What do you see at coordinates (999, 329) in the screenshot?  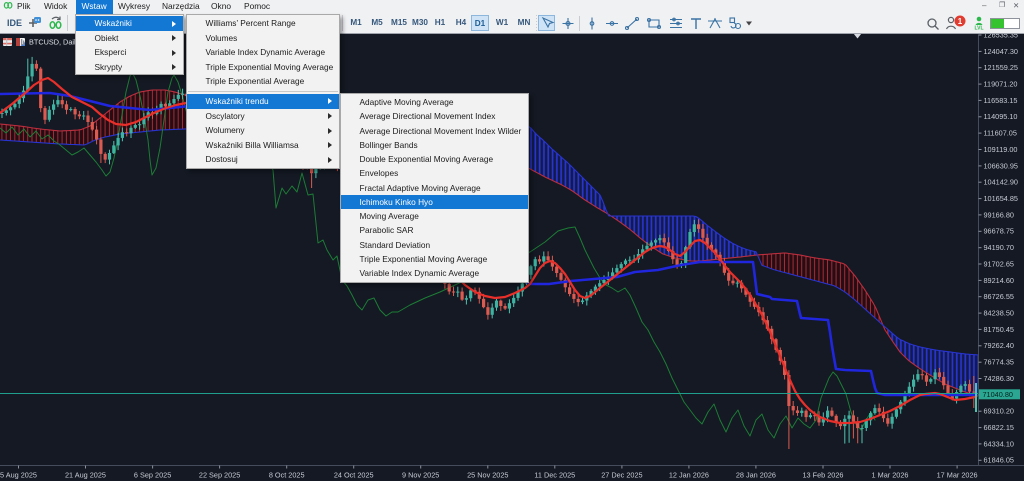 I see `svg-text: 81750.45` at bounding box center [999, 329].